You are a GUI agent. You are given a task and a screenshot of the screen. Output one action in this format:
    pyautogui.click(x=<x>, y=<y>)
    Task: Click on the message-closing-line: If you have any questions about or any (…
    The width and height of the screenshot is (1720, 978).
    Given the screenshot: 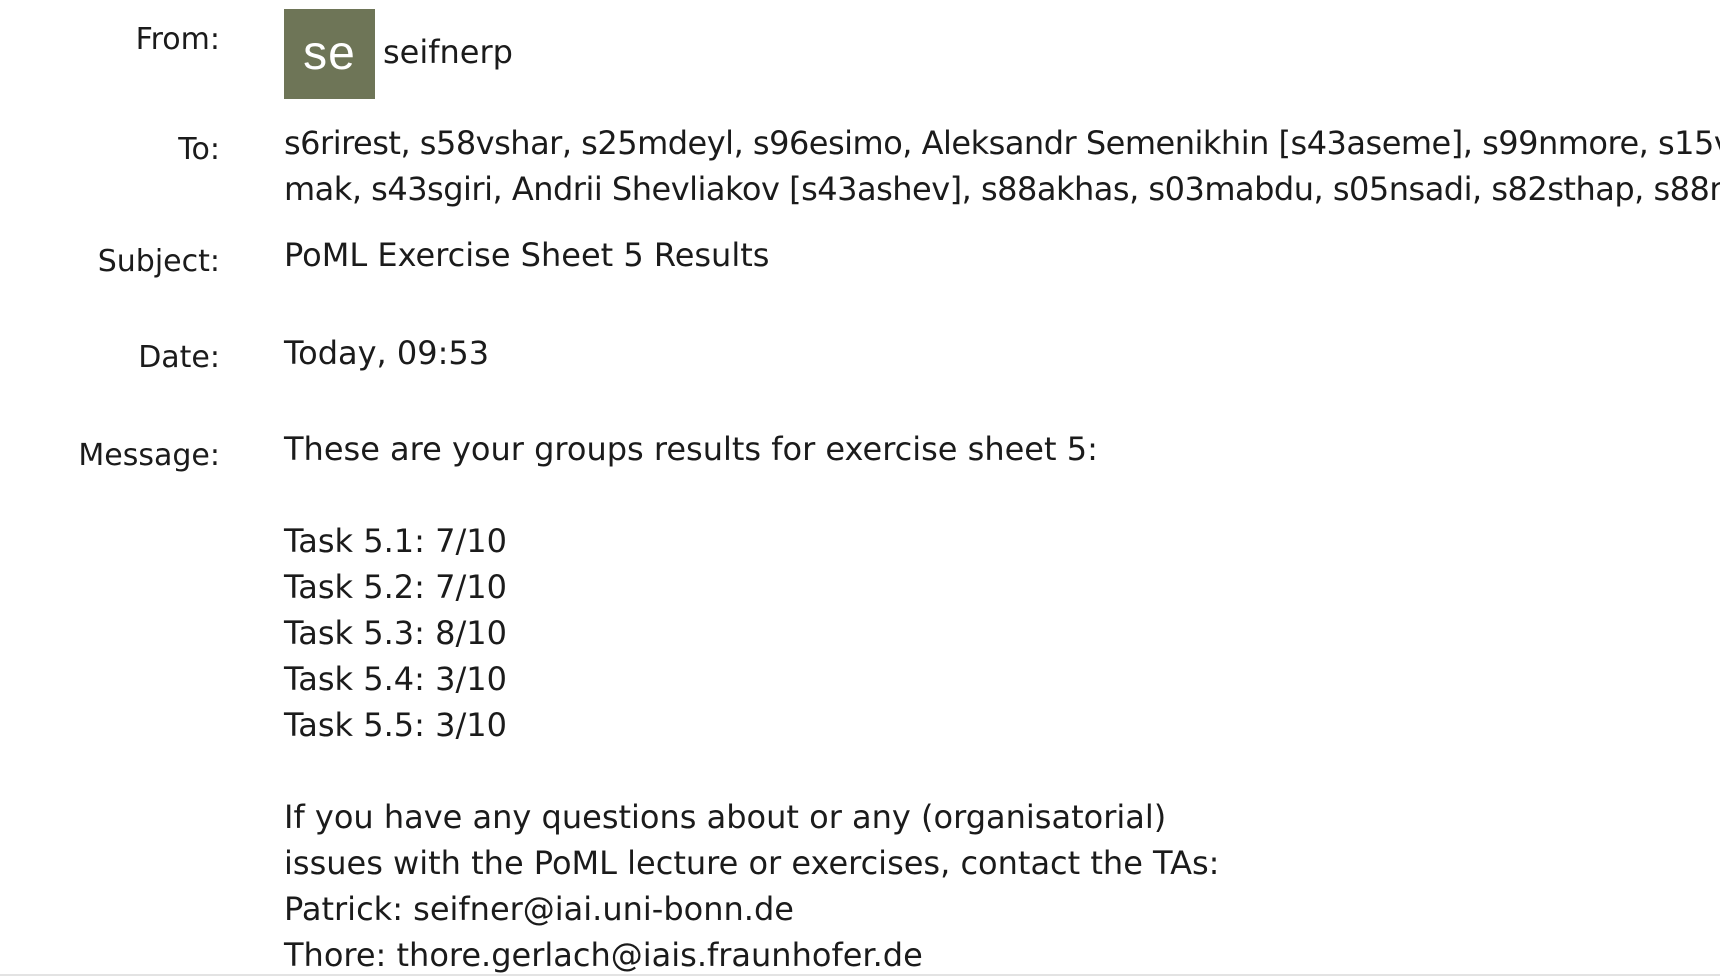 What is the action you would take?
    pyautogui.click(x=725, y=817)
    